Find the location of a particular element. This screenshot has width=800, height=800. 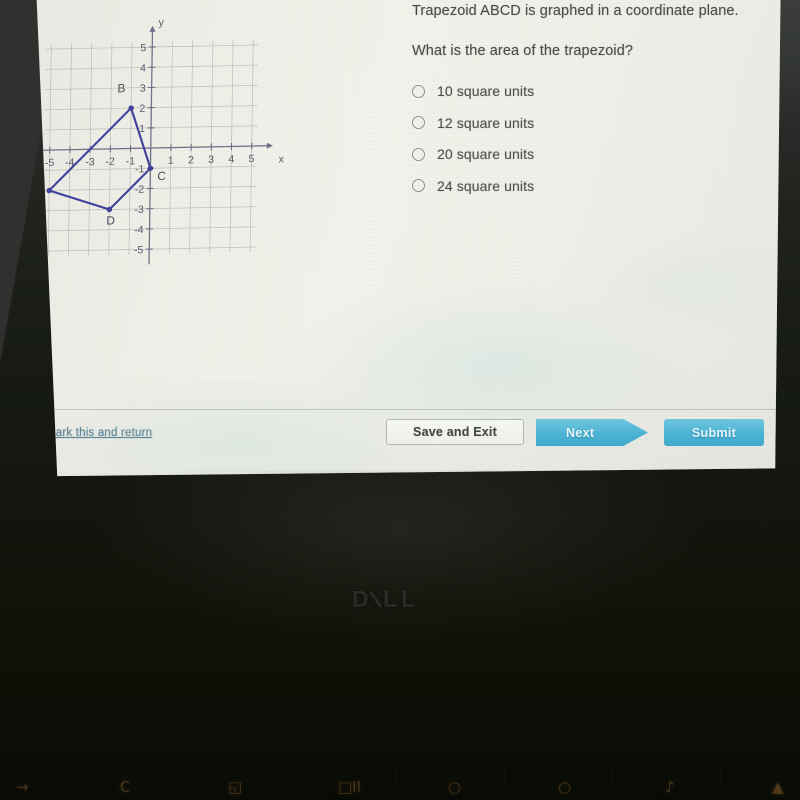

svg-text: D is located at coordinates (110, 220).